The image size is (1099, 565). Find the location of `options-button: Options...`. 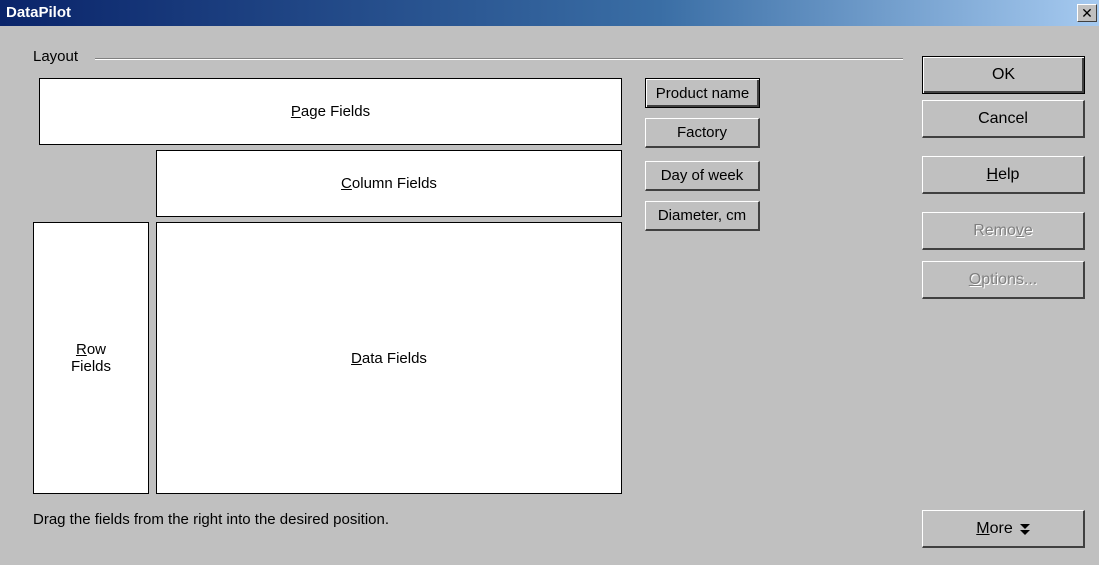

options-button: Options... is located at coordinates (1003, 280).